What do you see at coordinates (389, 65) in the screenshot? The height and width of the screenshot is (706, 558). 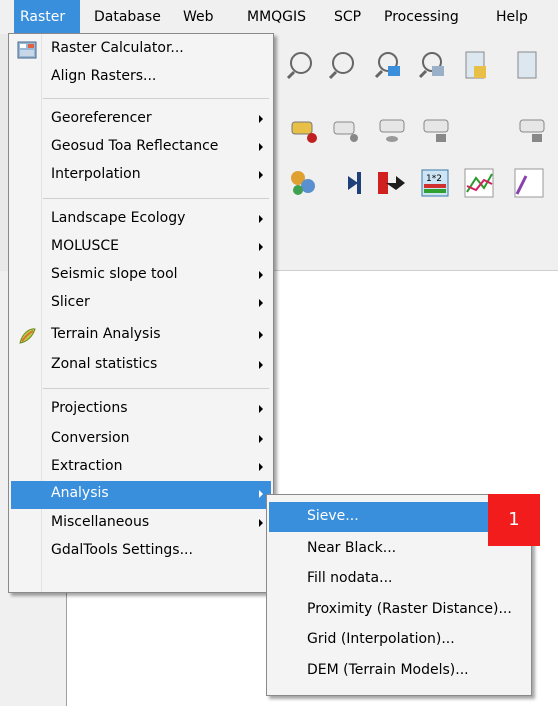 I see `zoom-last-icon` at bounding box center [389, 65].